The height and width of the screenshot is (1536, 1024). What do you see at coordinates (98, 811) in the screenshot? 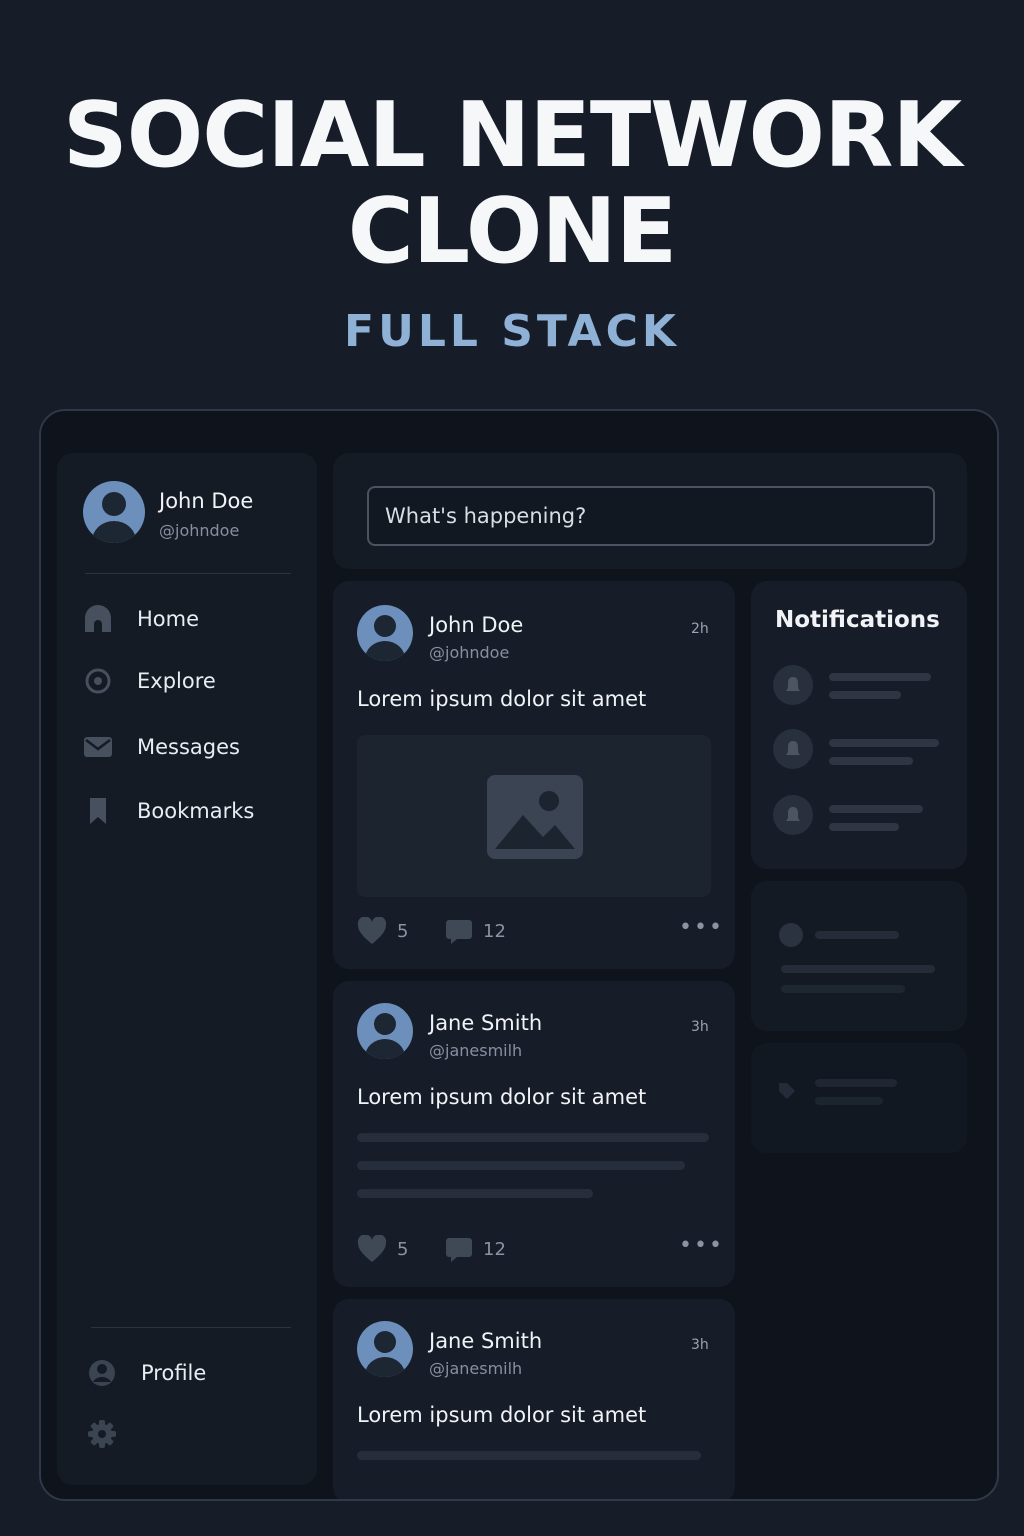
I see `bookmark-icon` at bounding box center [98, 811].